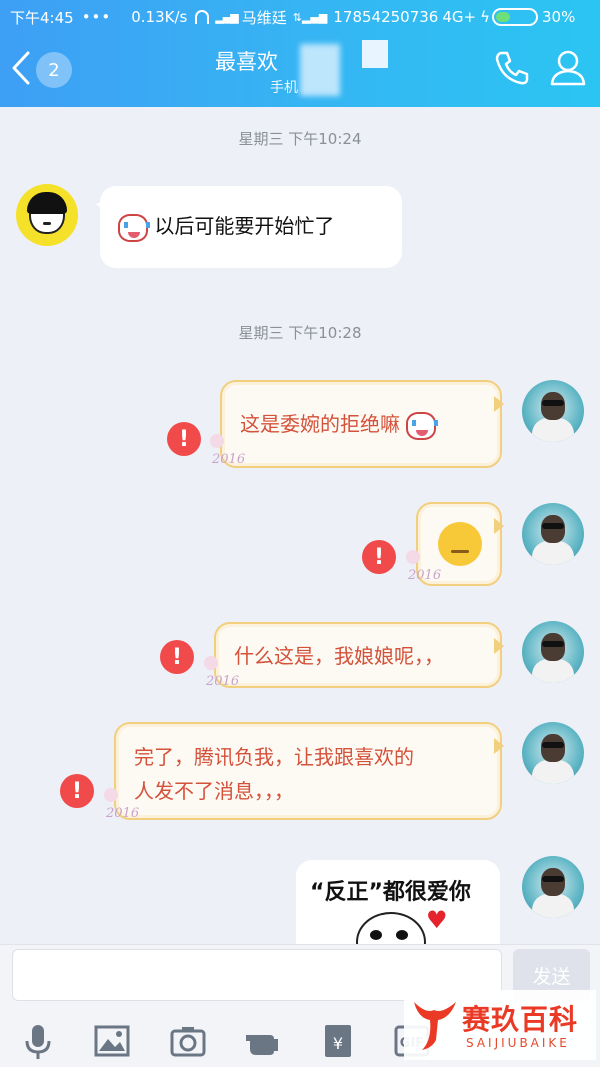 Image resolution: width=600 pixels, height=1067 pixels. I want to click on carrier-name: 马维廷, so click(264, 17).